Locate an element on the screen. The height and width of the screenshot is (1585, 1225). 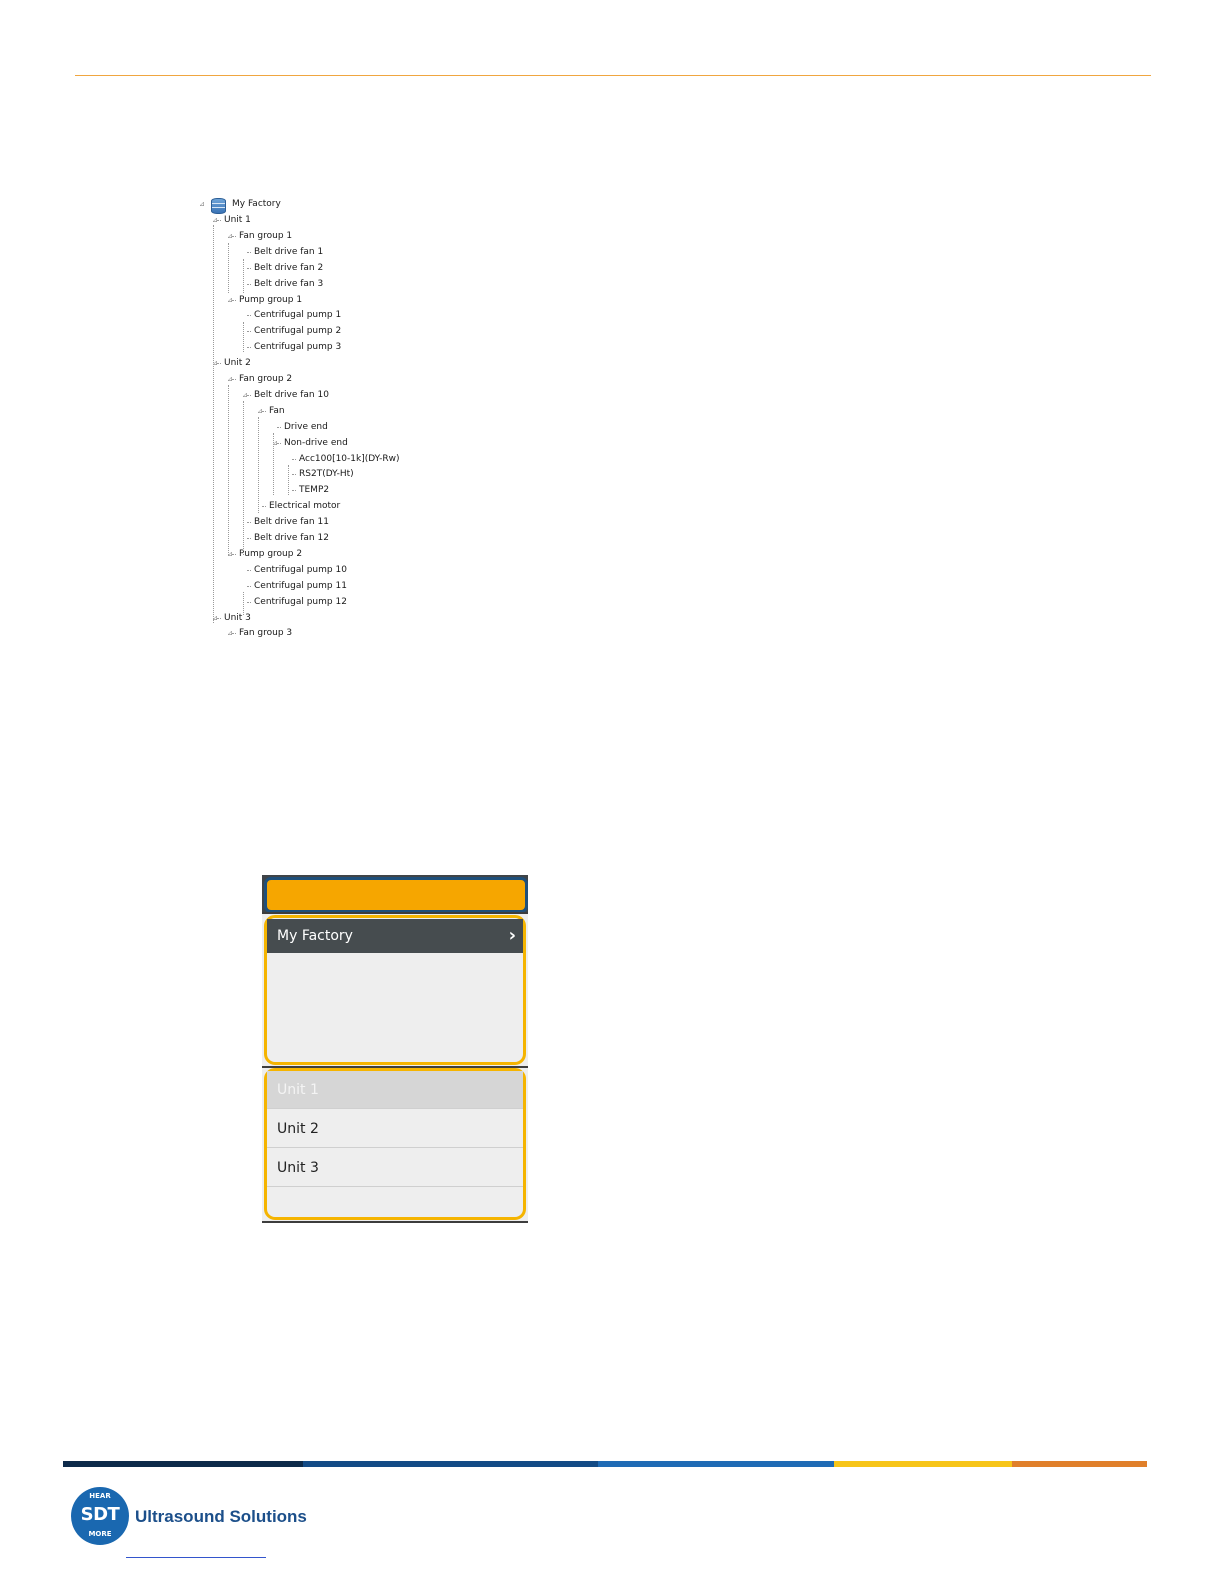
unit-label: Unit 2 is located at coordinates (298, 1129).